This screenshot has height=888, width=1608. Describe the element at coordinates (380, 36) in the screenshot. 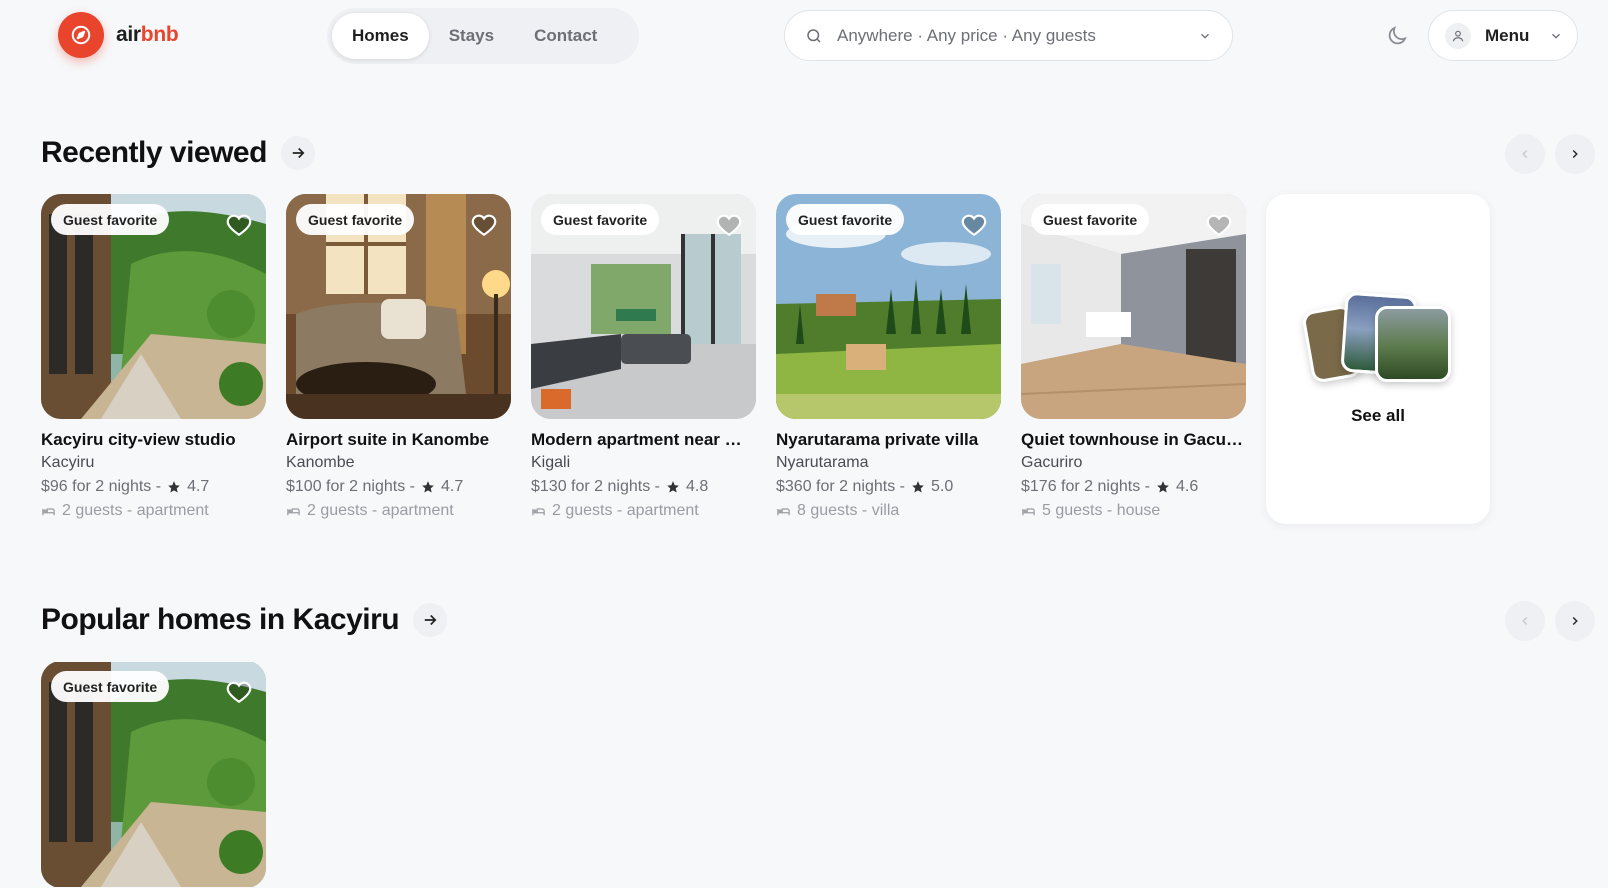

I see `nav-homes: Homes` at that location.